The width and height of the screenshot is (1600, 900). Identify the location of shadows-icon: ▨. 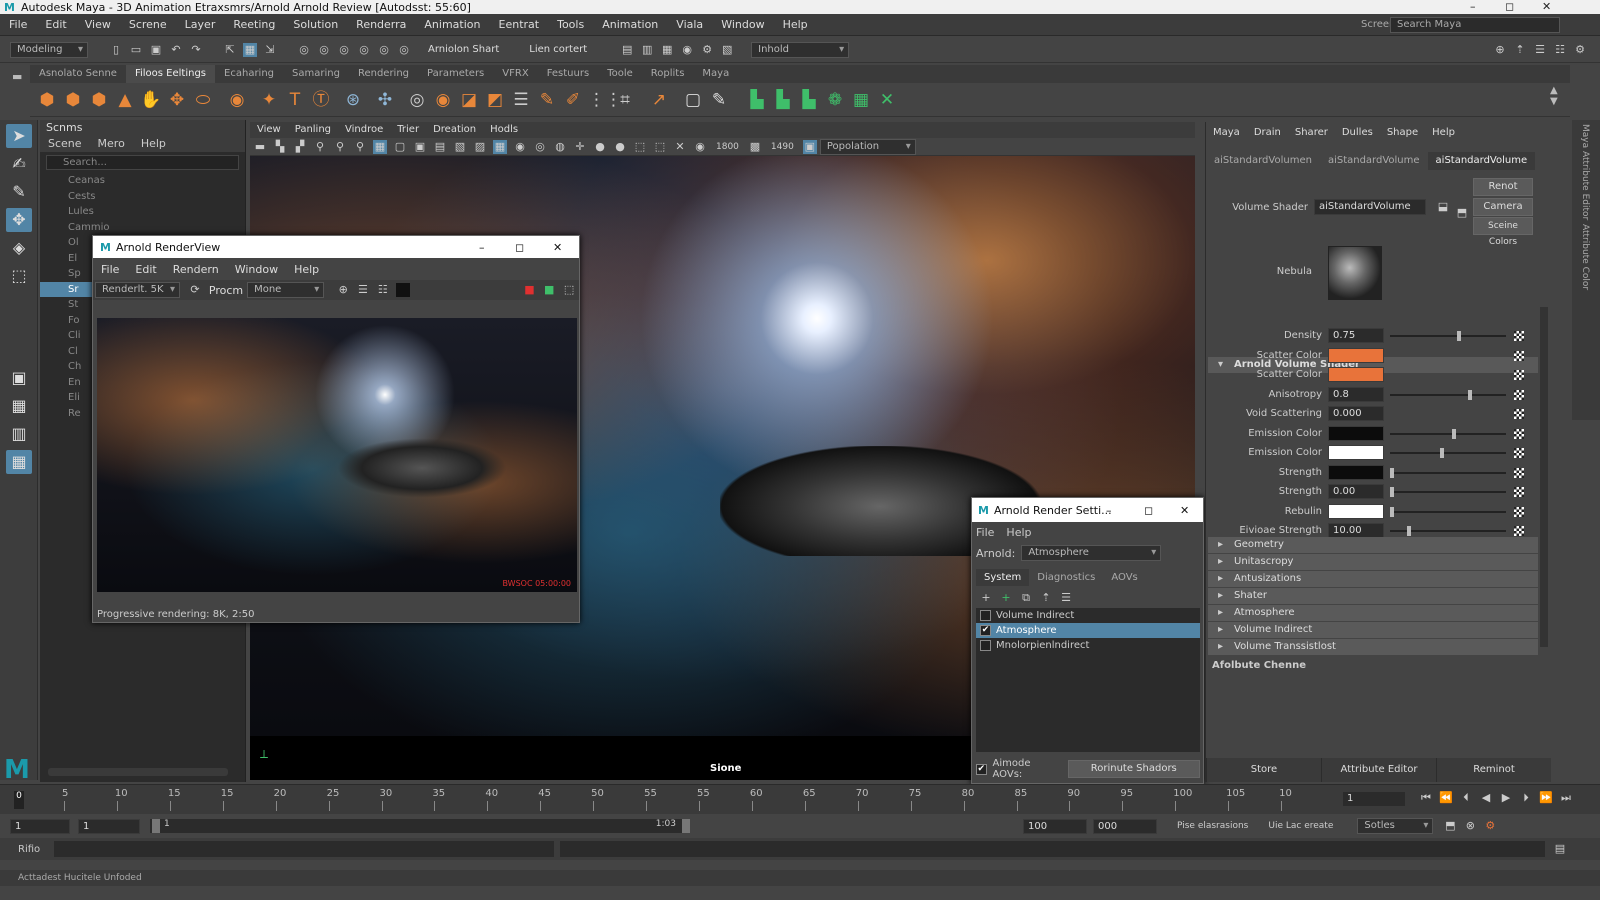
(480, 147).